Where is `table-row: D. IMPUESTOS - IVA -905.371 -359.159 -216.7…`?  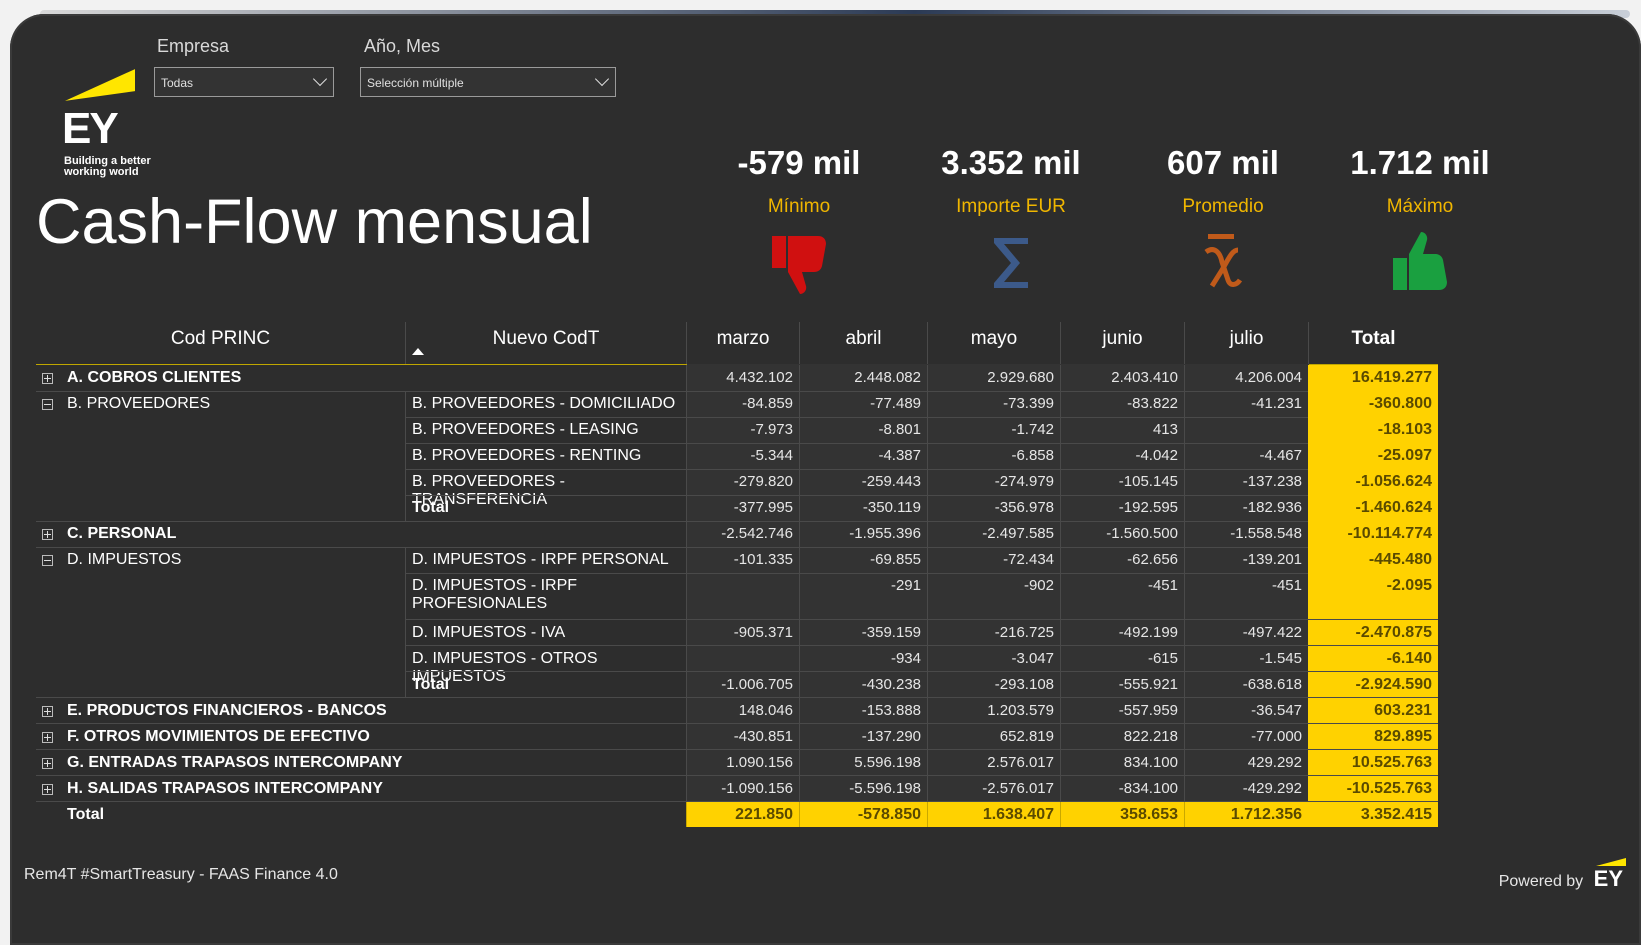 table-row: D. IMPUESTOS - IVA -905.371 -359.159 -216.7… is located at coordinates (737, 632).